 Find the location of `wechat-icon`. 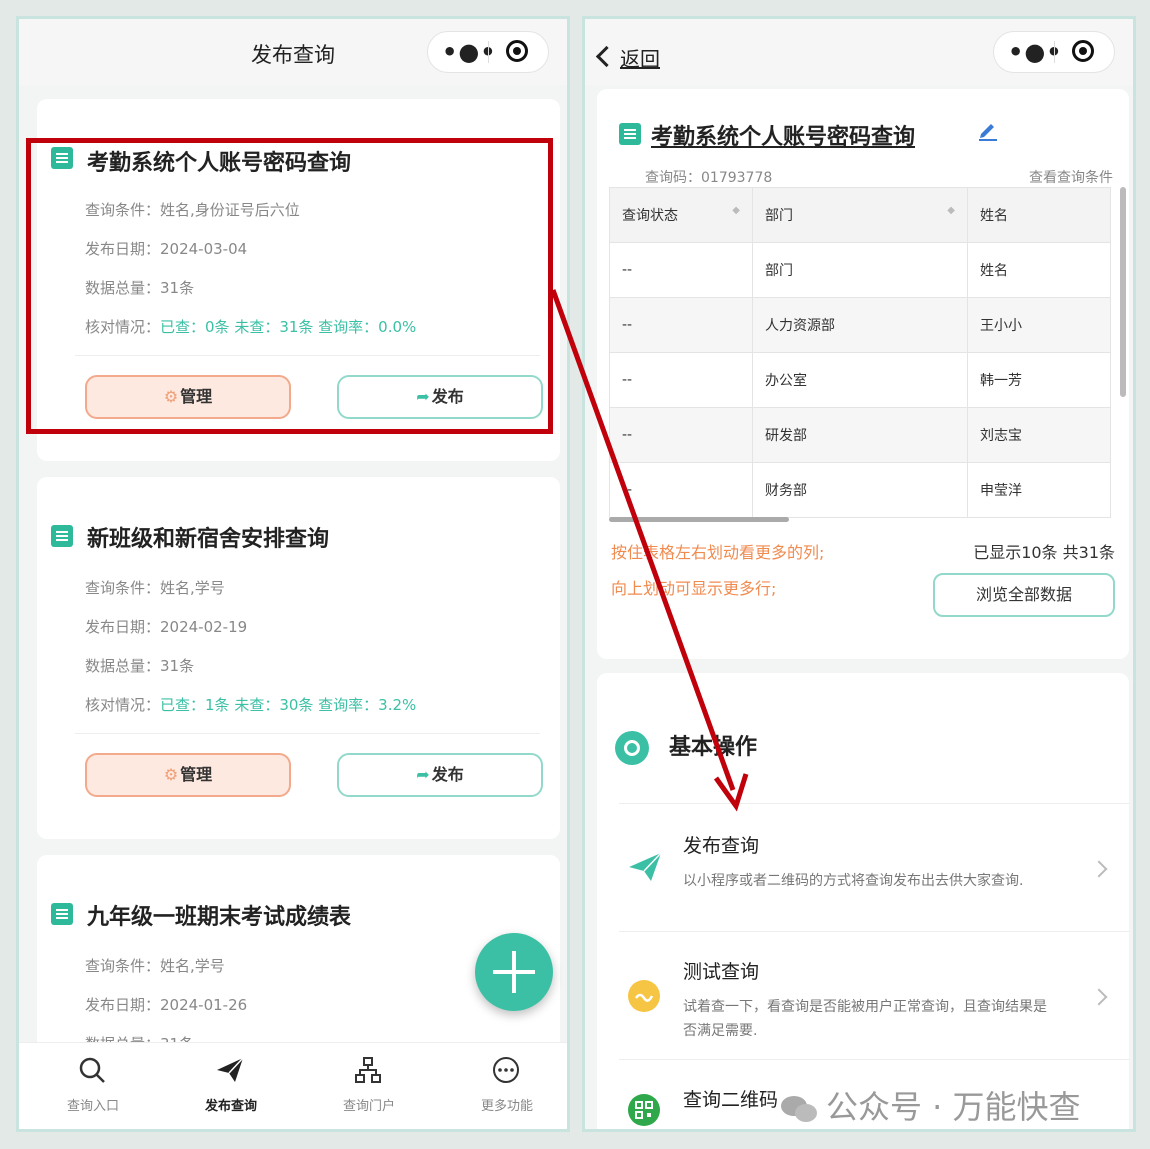

wechat-icon is located at coordinates (799, 1109).